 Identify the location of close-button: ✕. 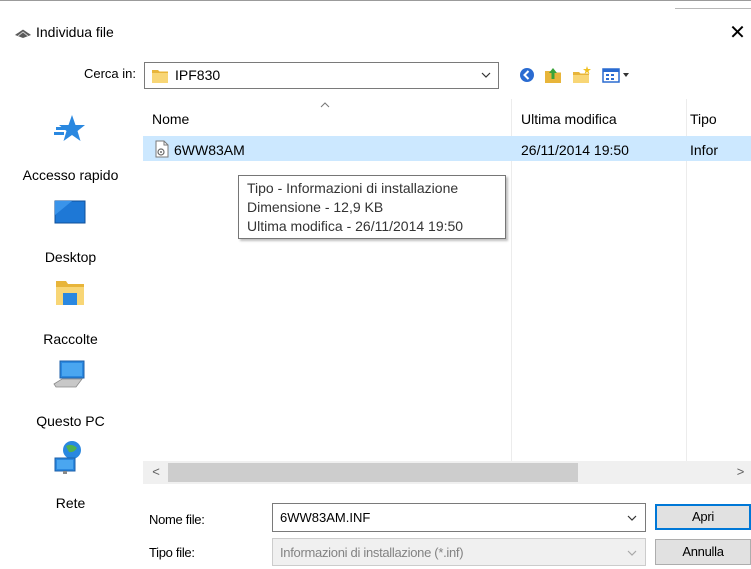
(737, 32).